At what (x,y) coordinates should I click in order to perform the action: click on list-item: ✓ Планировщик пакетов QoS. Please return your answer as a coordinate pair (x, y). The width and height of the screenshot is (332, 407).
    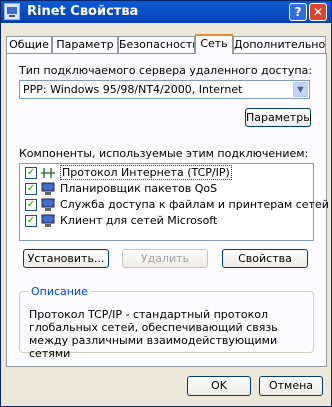
    Looking at the image, I should click on (166, 189).